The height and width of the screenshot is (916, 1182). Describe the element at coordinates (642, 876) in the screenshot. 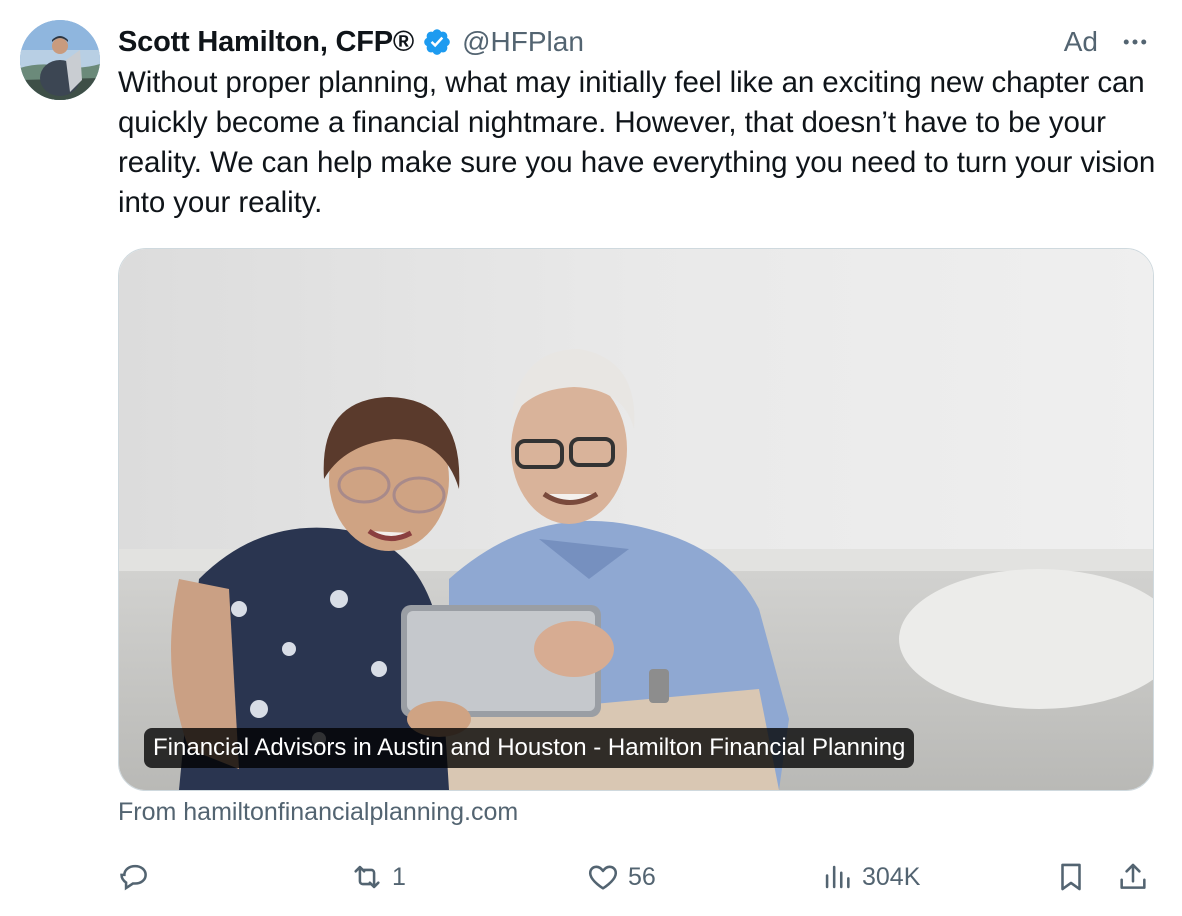

I see `like-count: 56` at that location.